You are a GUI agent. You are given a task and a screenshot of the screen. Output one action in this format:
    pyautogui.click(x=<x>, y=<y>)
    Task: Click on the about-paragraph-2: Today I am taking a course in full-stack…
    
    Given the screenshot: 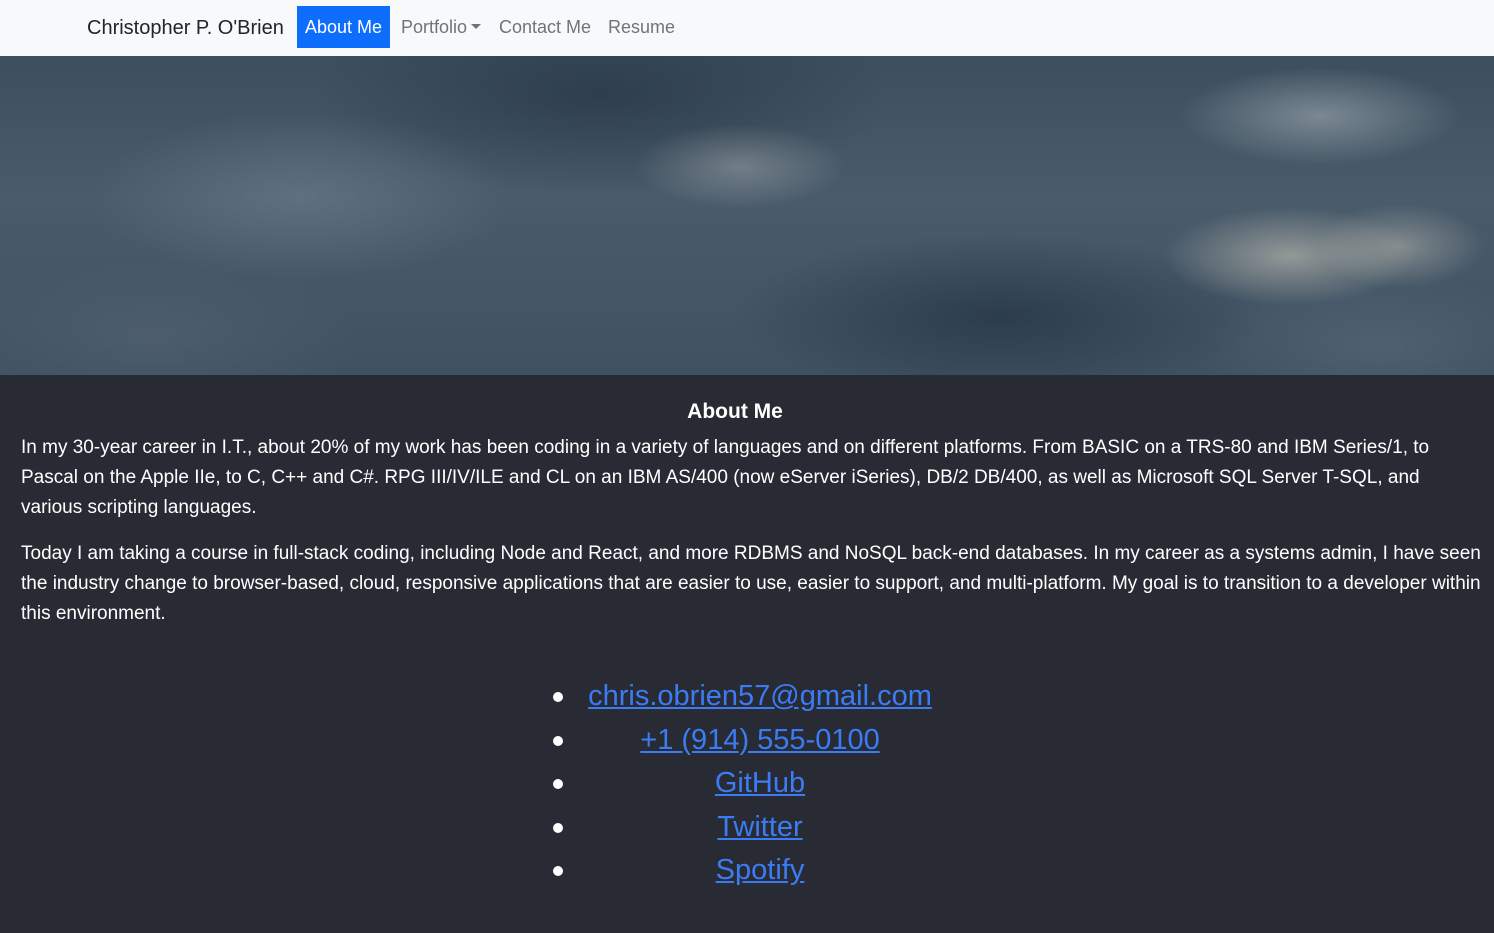 What is the action you would take?
    pyautogui.click(x=751, y=583)
    